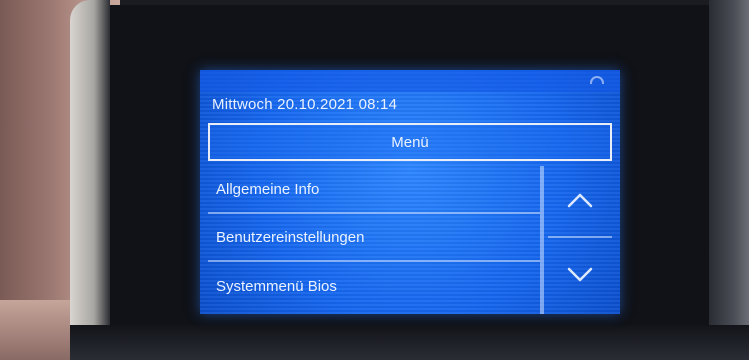  I want to click on wifi-icon, so click(597, 80).